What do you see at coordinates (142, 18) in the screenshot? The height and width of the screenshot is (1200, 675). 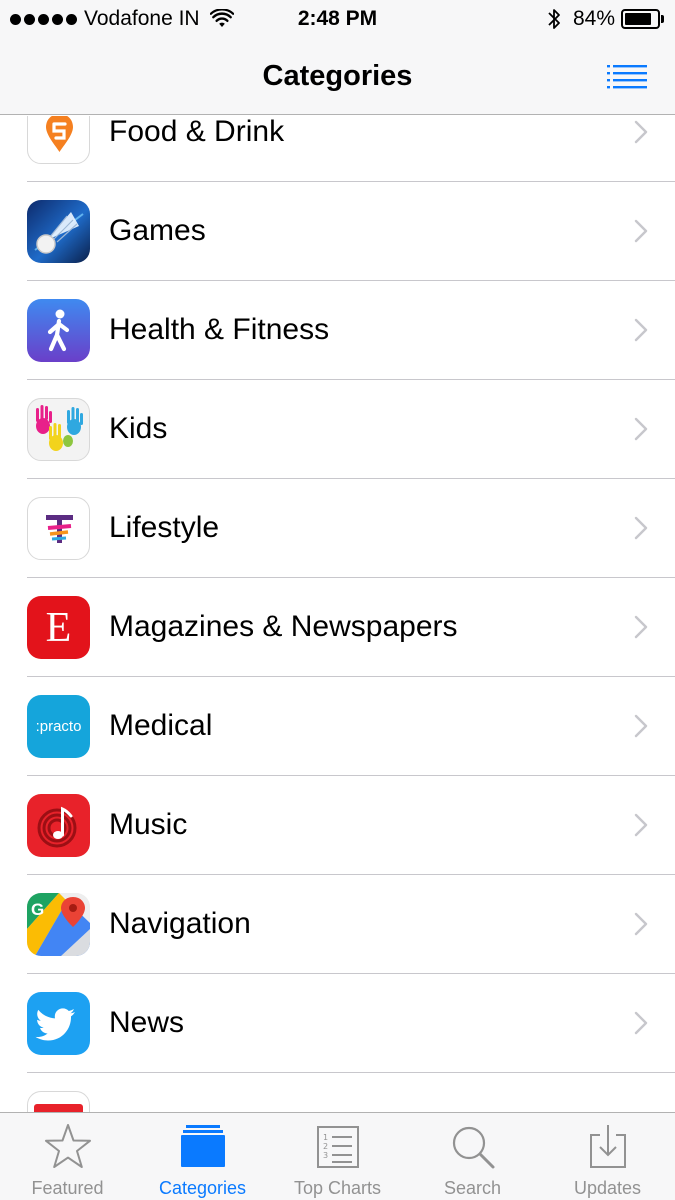 I see `carrier-name: Vodafone IN` at bounding box center [142, 18].